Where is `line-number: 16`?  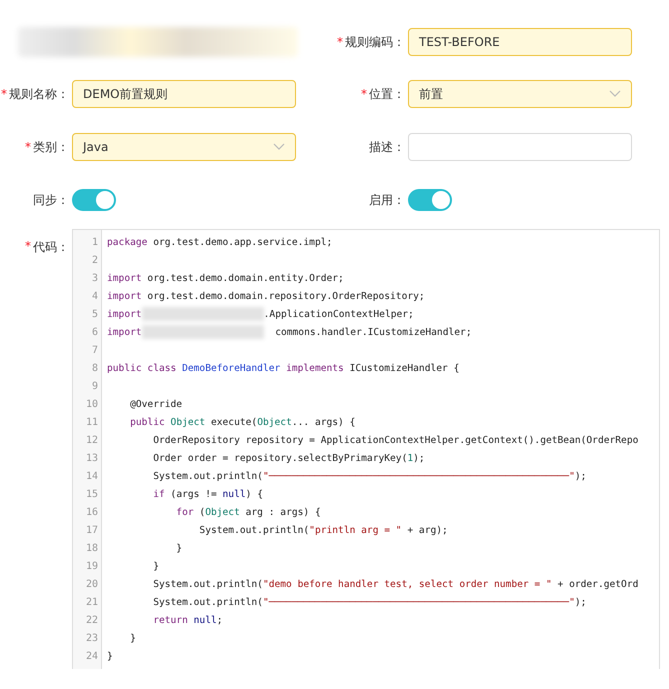 line-number: 16 is located at coordinates (91, 513).